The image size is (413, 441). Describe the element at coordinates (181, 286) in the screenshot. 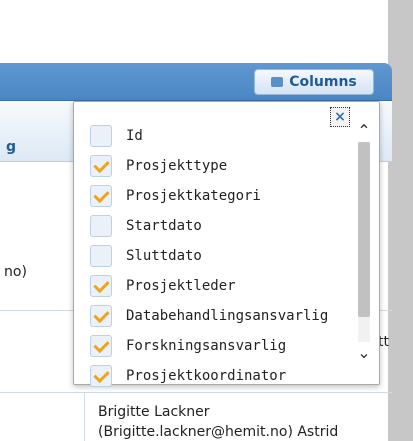

I see `column-option-label: Prosjektleder` at that location.